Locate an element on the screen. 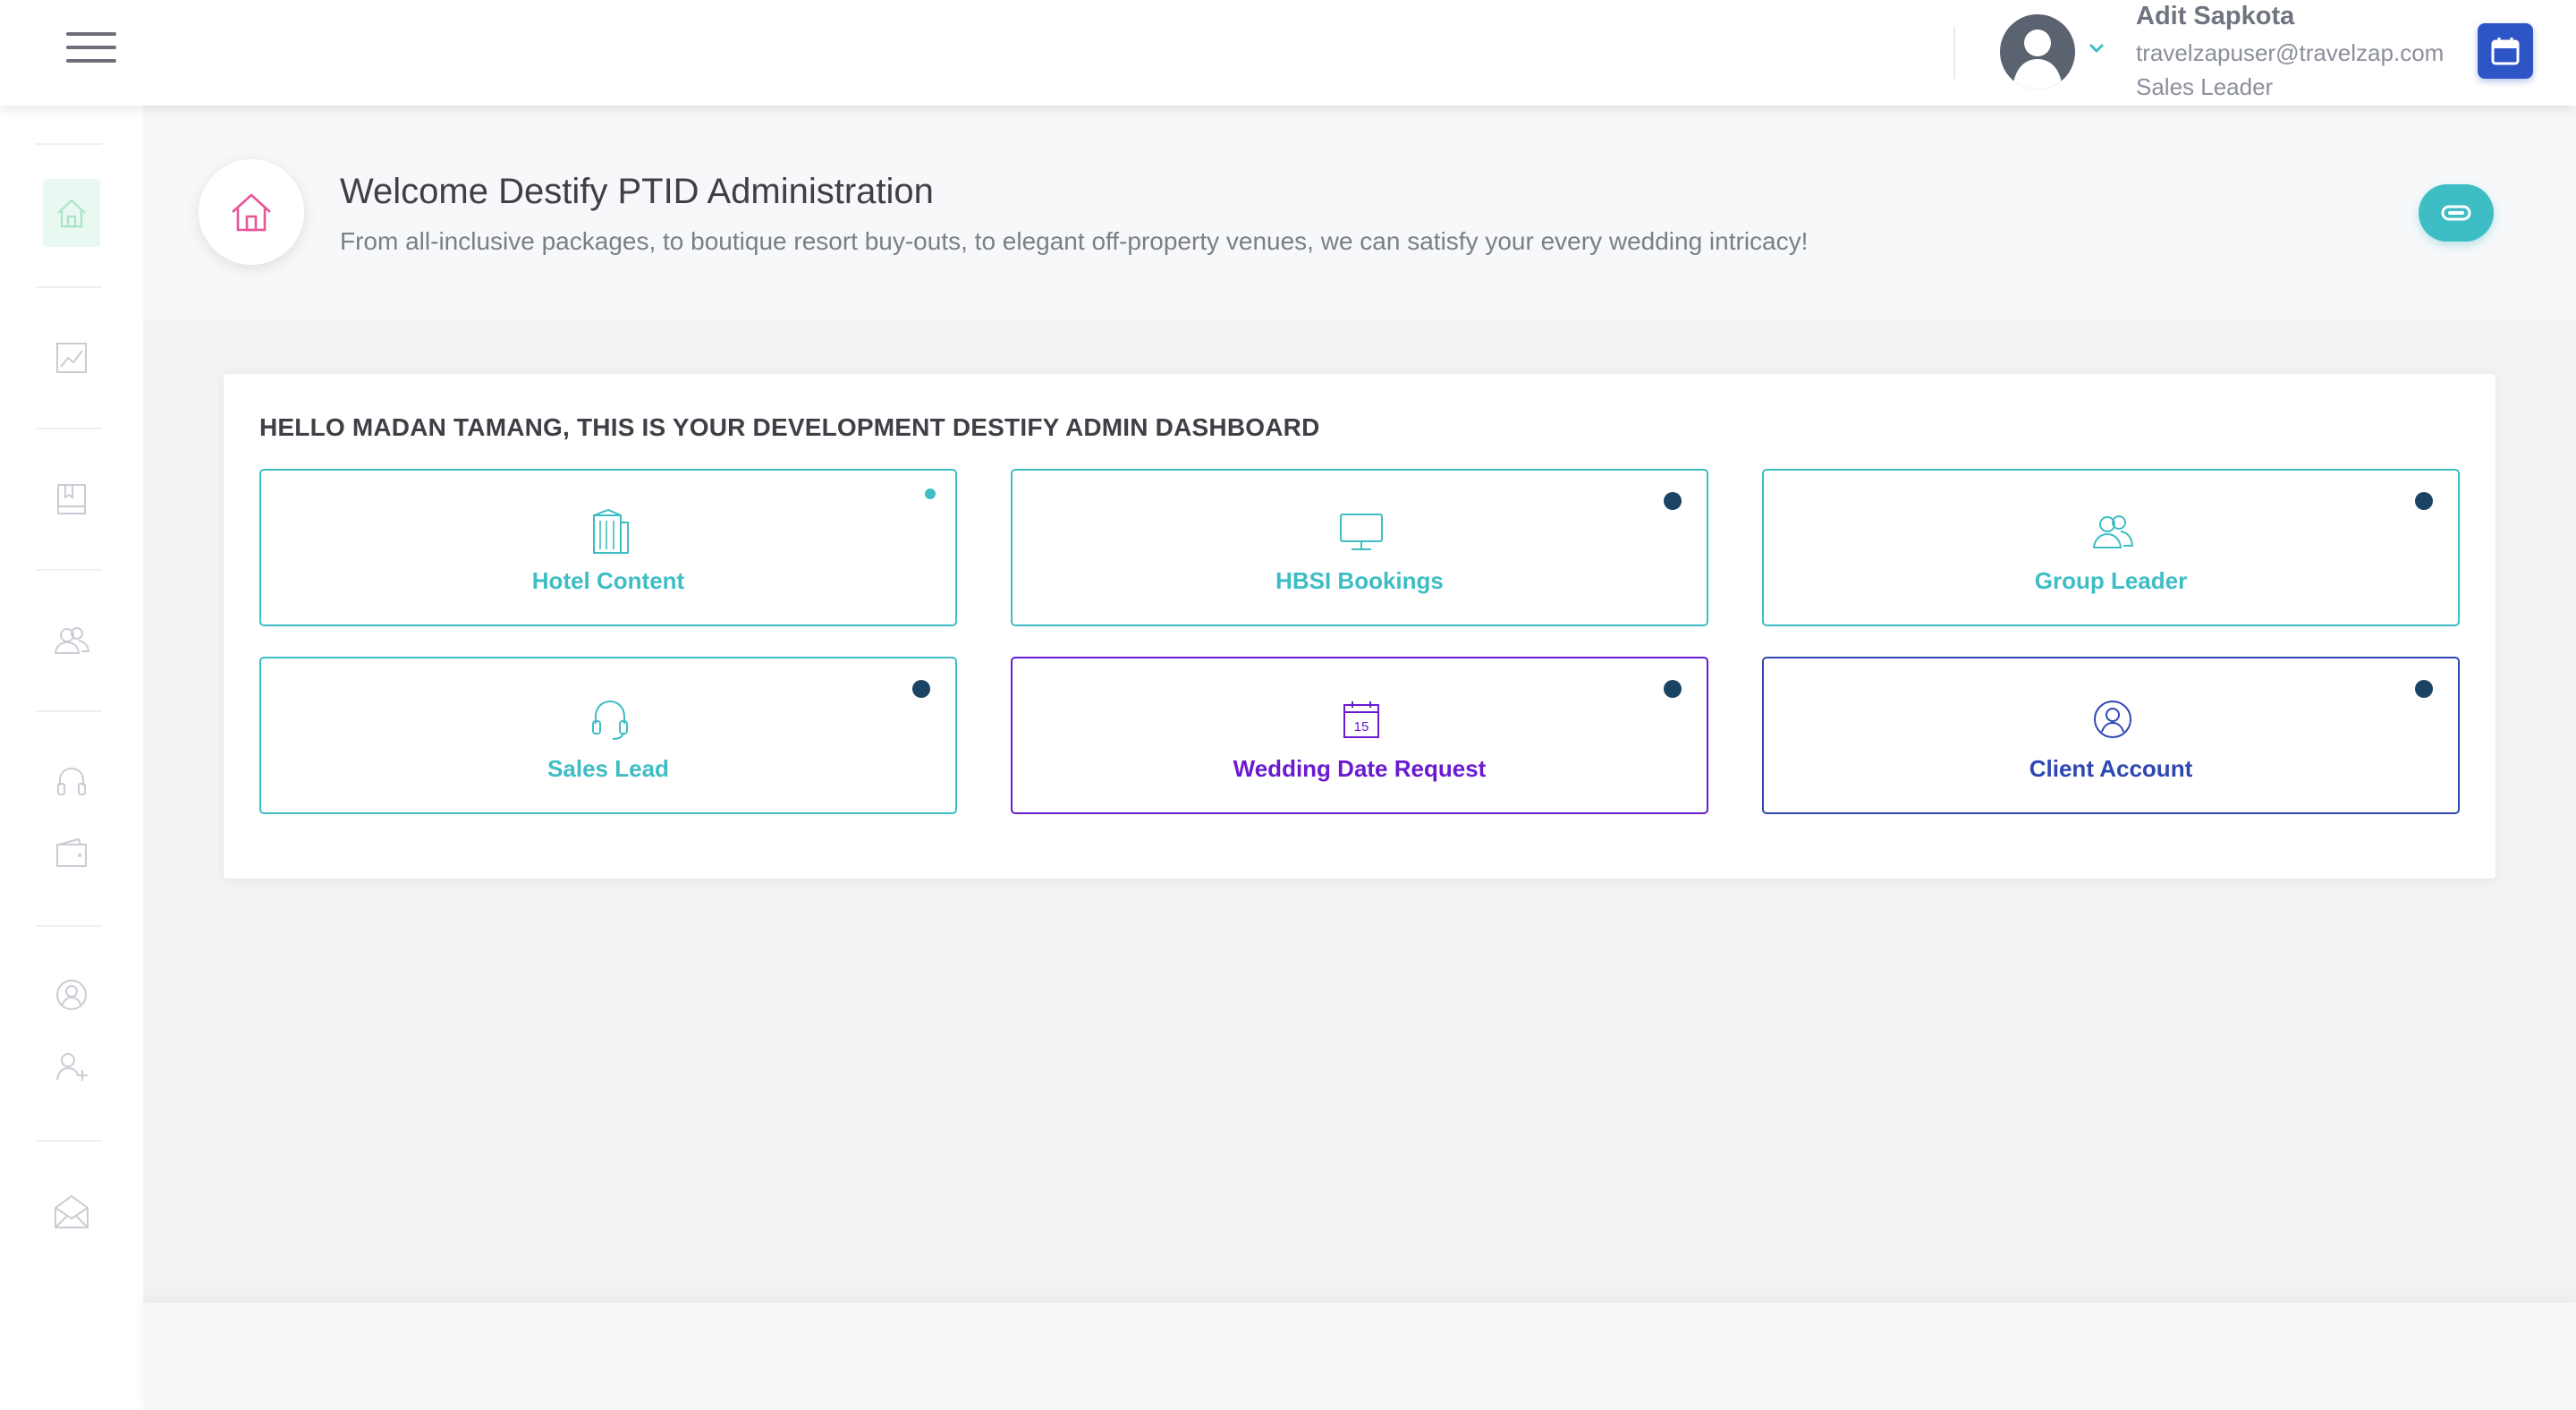 Image resolution: width=2576 pixels, height=1410 pixels. sidebar-item-support is located at coordinates (71, 782).